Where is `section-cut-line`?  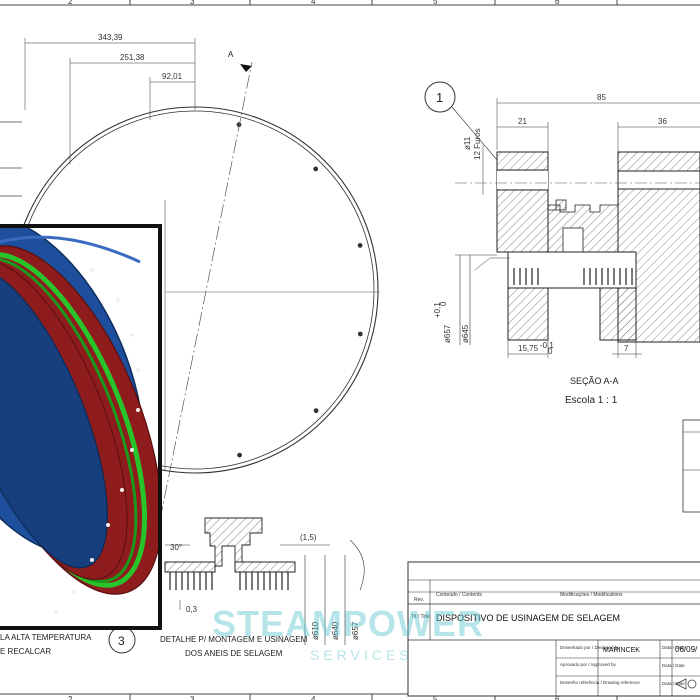 section-cut-line is located at coordinates (206, 291).